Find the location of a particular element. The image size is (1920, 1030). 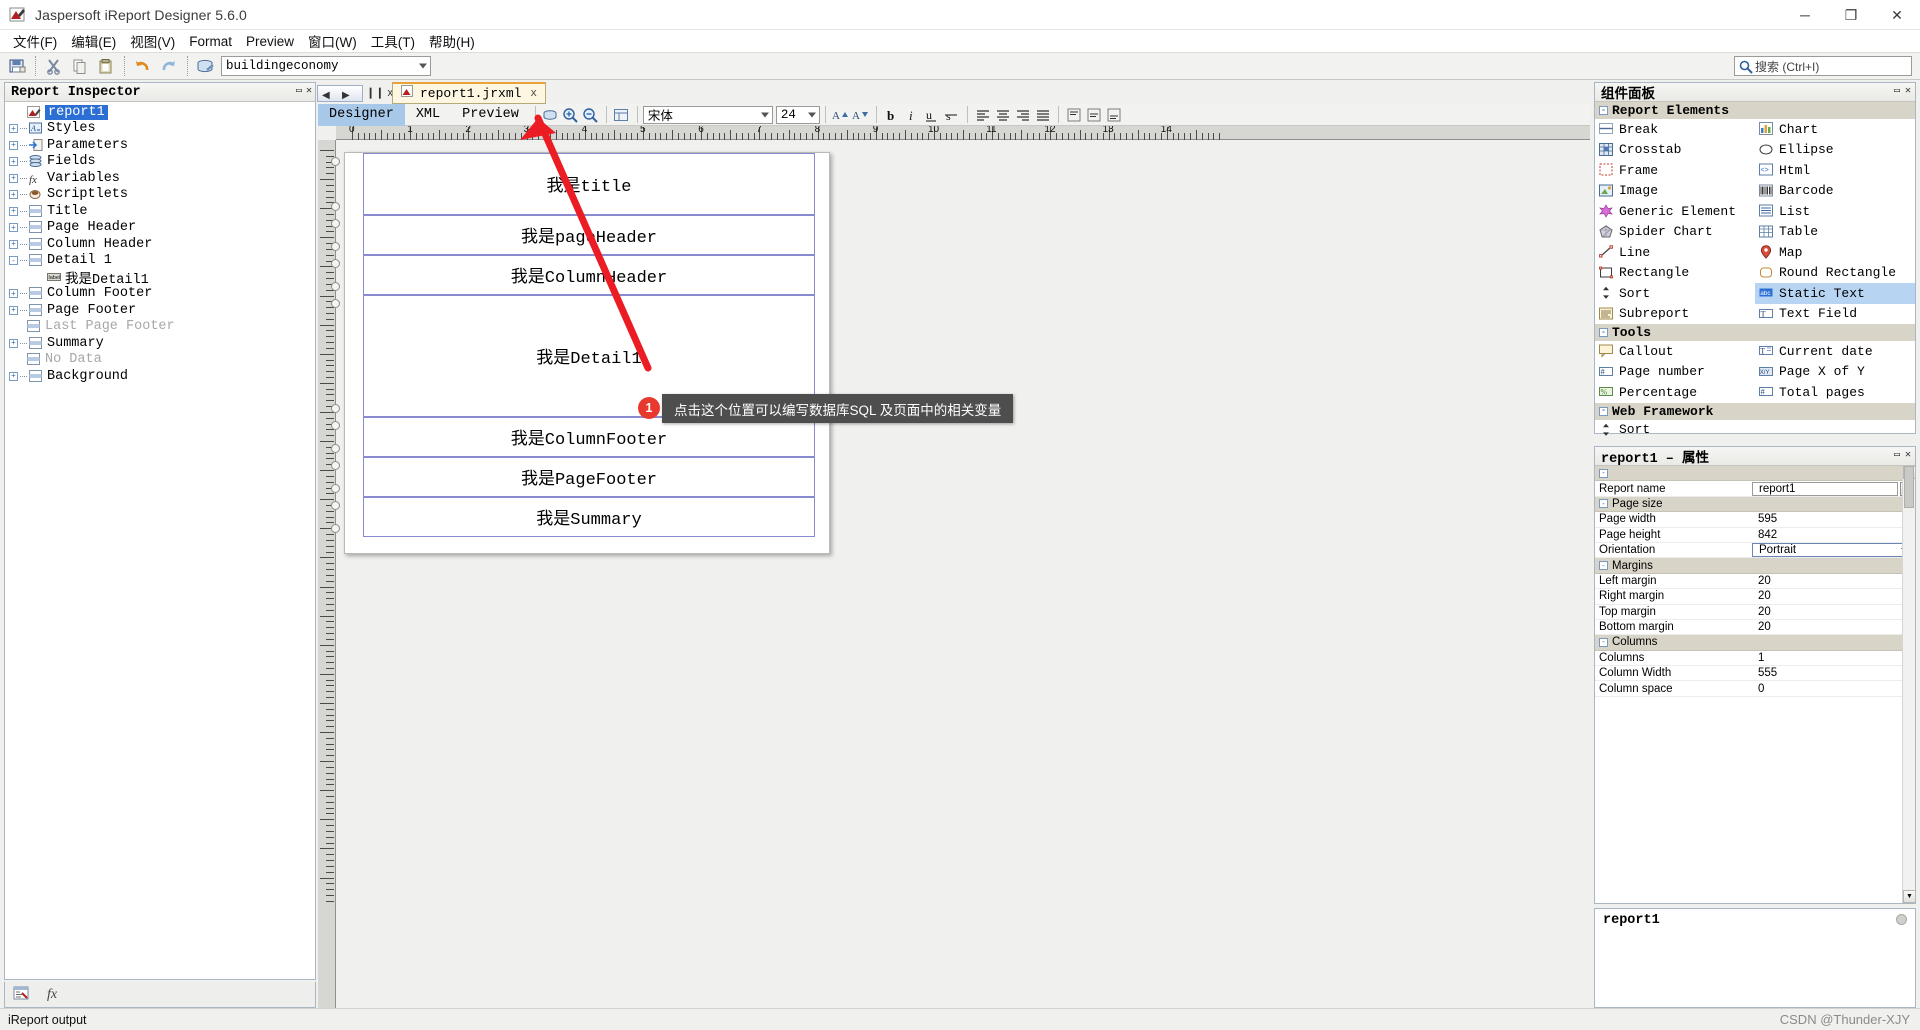

tree-item-detail-1: - Detail 1 is located at coordinates (160, 261).